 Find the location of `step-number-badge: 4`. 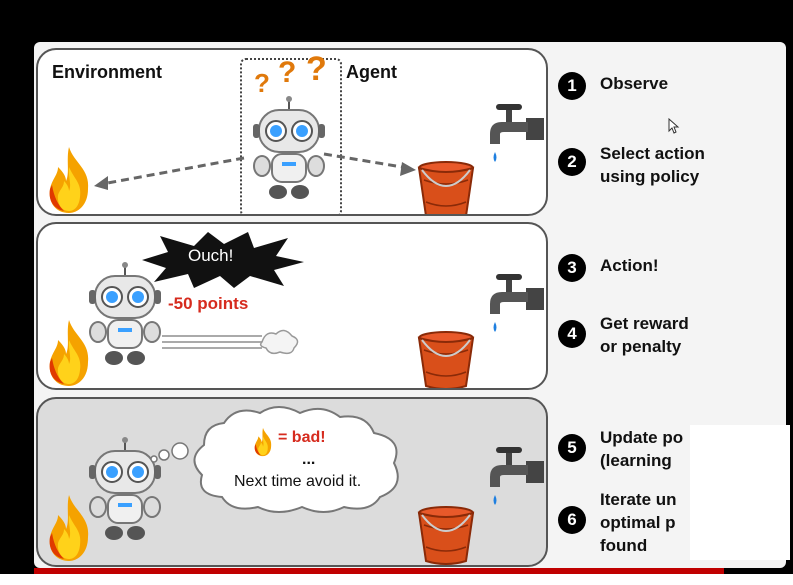

step-number-badge: 4 is located at coordinates (572, 334).